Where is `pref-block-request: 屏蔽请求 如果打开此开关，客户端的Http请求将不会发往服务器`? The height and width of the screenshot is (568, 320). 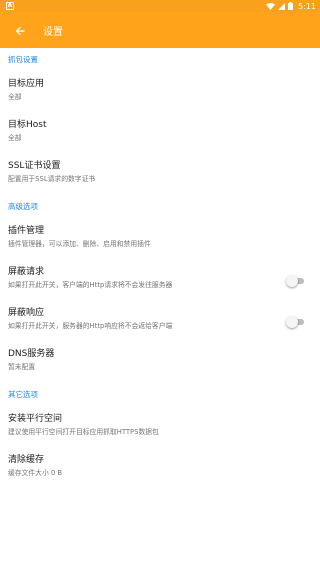
pref-block-request: 屏蔽请求 如果打开此开关，客户端的Http请求将不会发往服务器 is located at coordinates (160, 280).